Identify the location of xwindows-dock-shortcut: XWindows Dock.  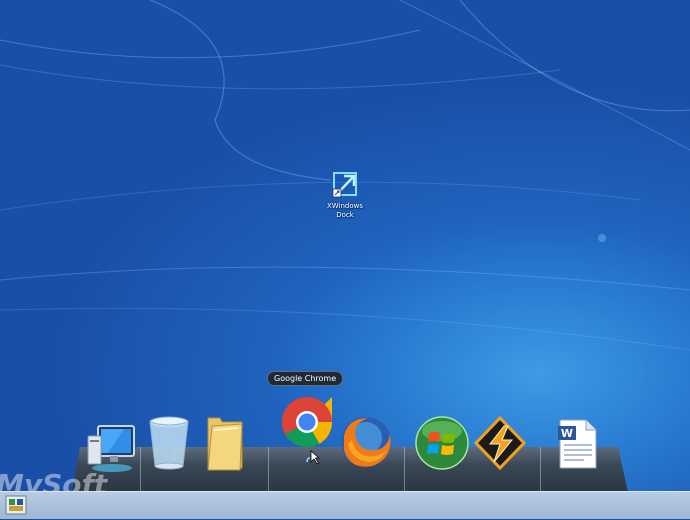
(345, 195).